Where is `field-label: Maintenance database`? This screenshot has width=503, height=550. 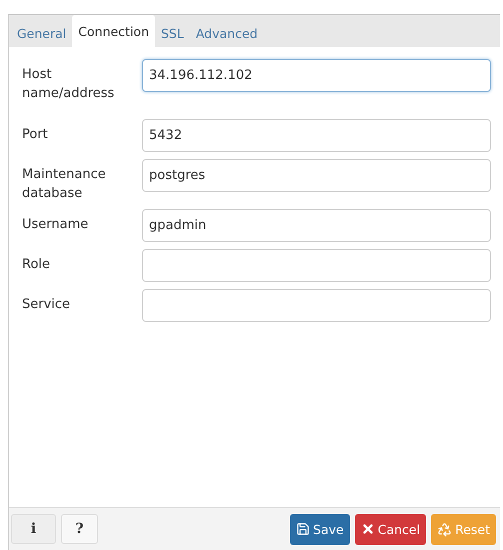
field-label: Maintenance database is located at coordinates (64, 184).